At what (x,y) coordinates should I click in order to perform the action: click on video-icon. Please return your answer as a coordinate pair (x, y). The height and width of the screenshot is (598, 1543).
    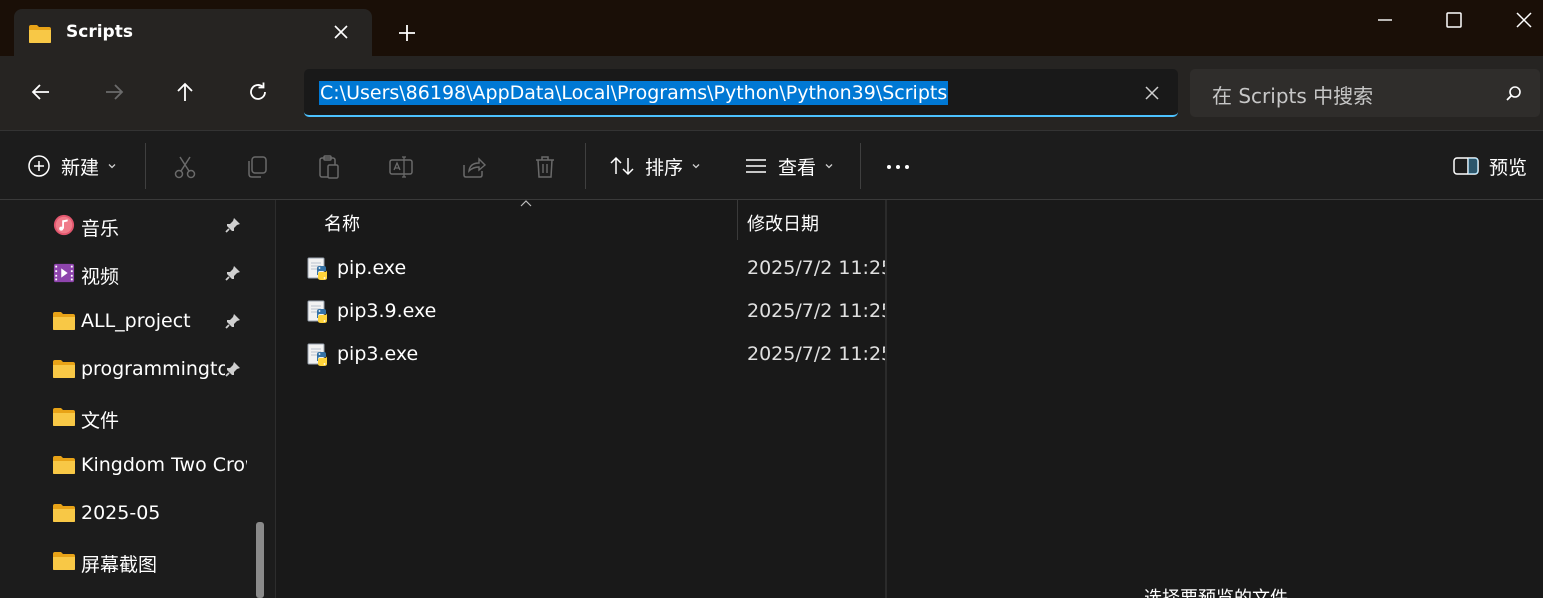
    Looking at the image, I should click on (64, 273).